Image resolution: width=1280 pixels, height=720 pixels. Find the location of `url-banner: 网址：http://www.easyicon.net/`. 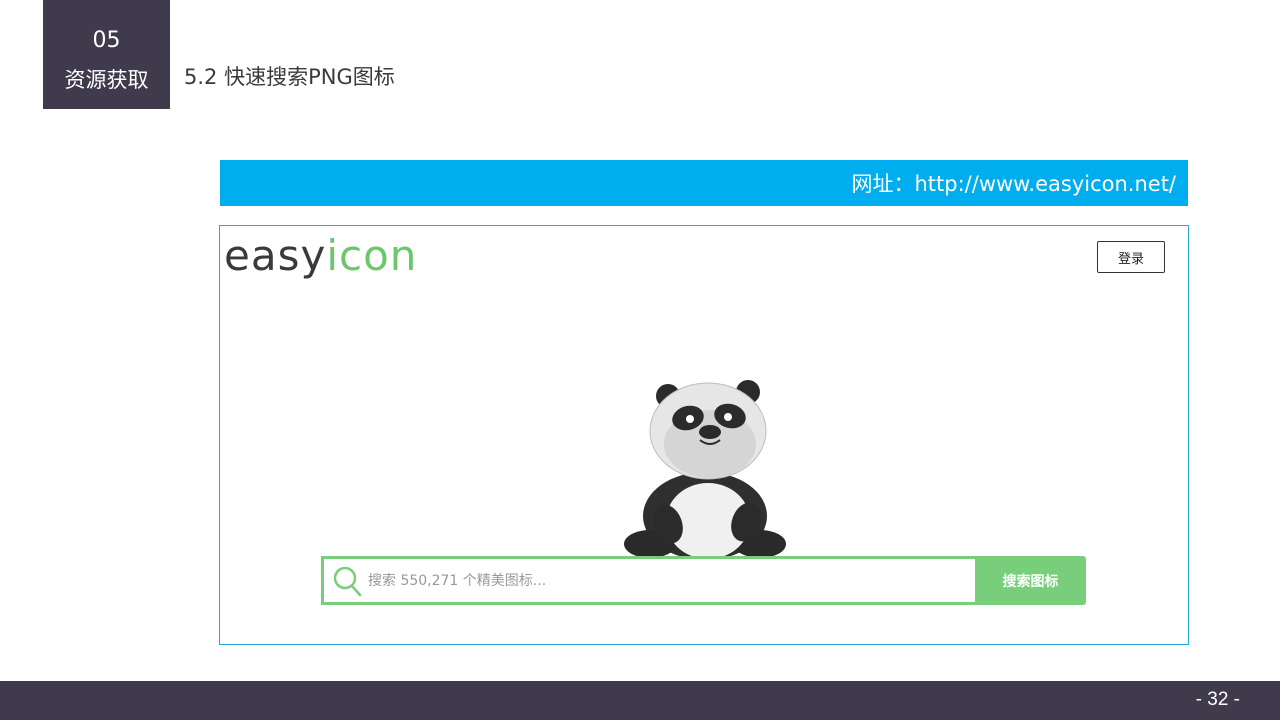

url-banner: 网址：http://www.easyicon.net/ is located at coordinates (704, 183).